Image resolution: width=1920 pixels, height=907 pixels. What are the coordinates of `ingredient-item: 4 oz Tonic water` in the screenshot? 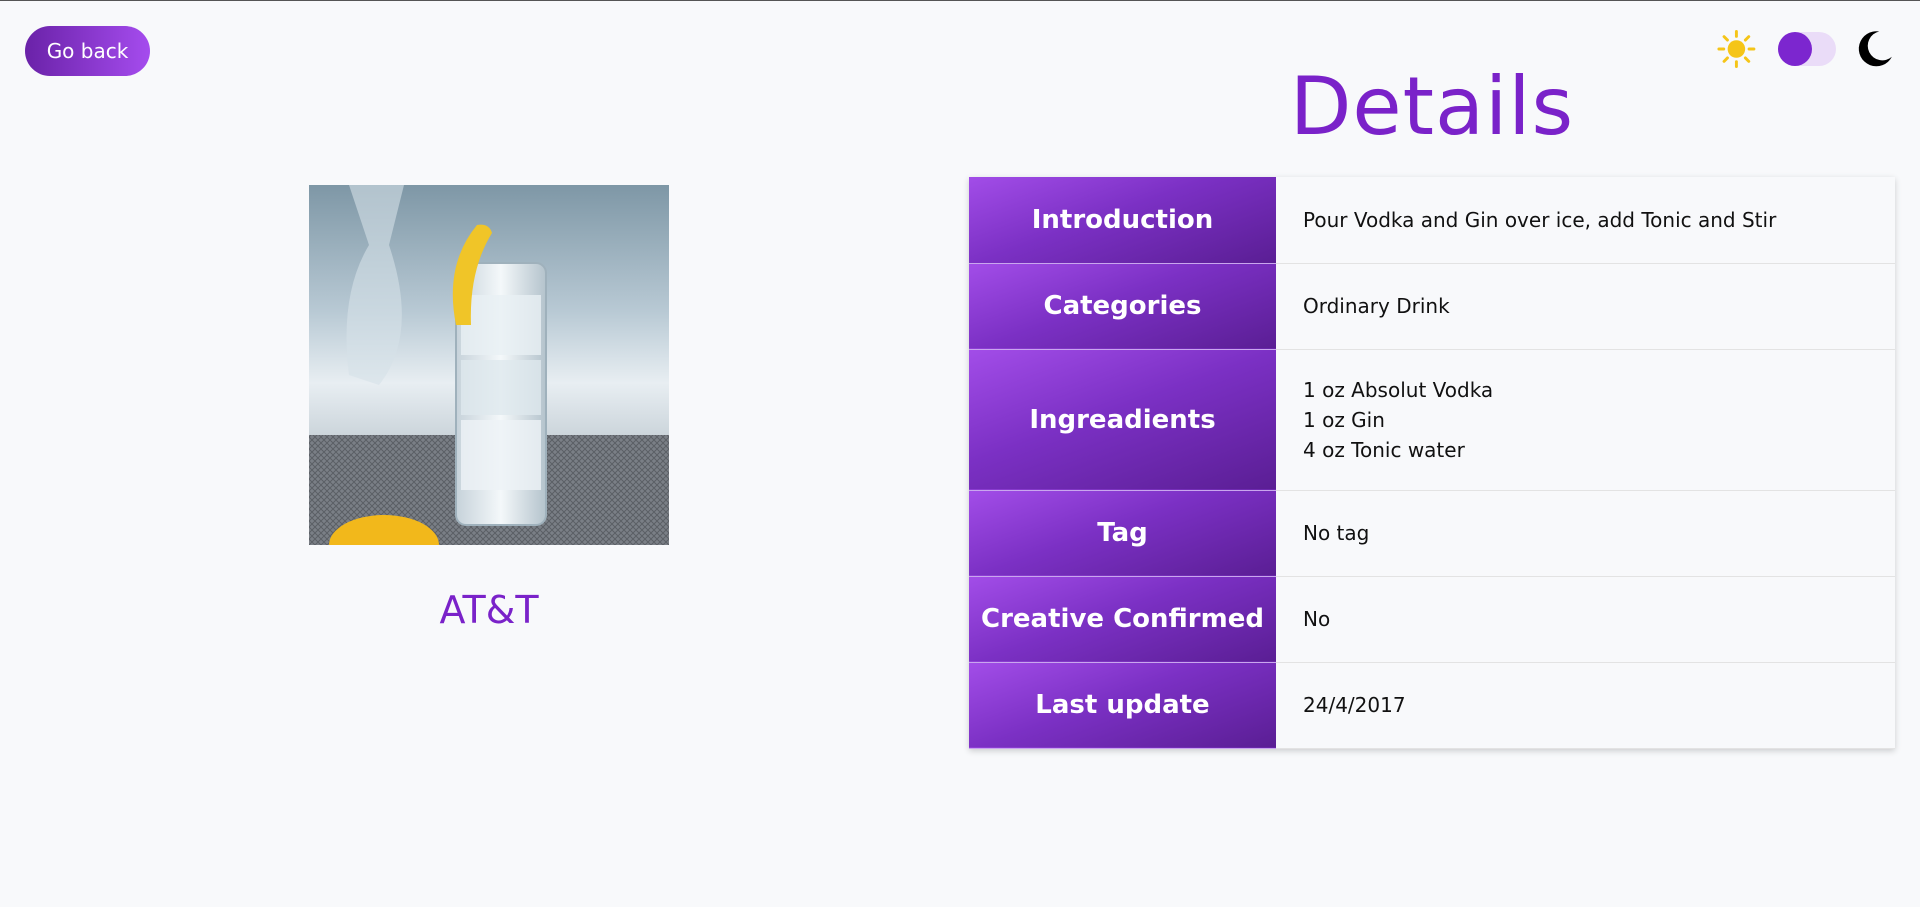 It's located at (1384, 449).